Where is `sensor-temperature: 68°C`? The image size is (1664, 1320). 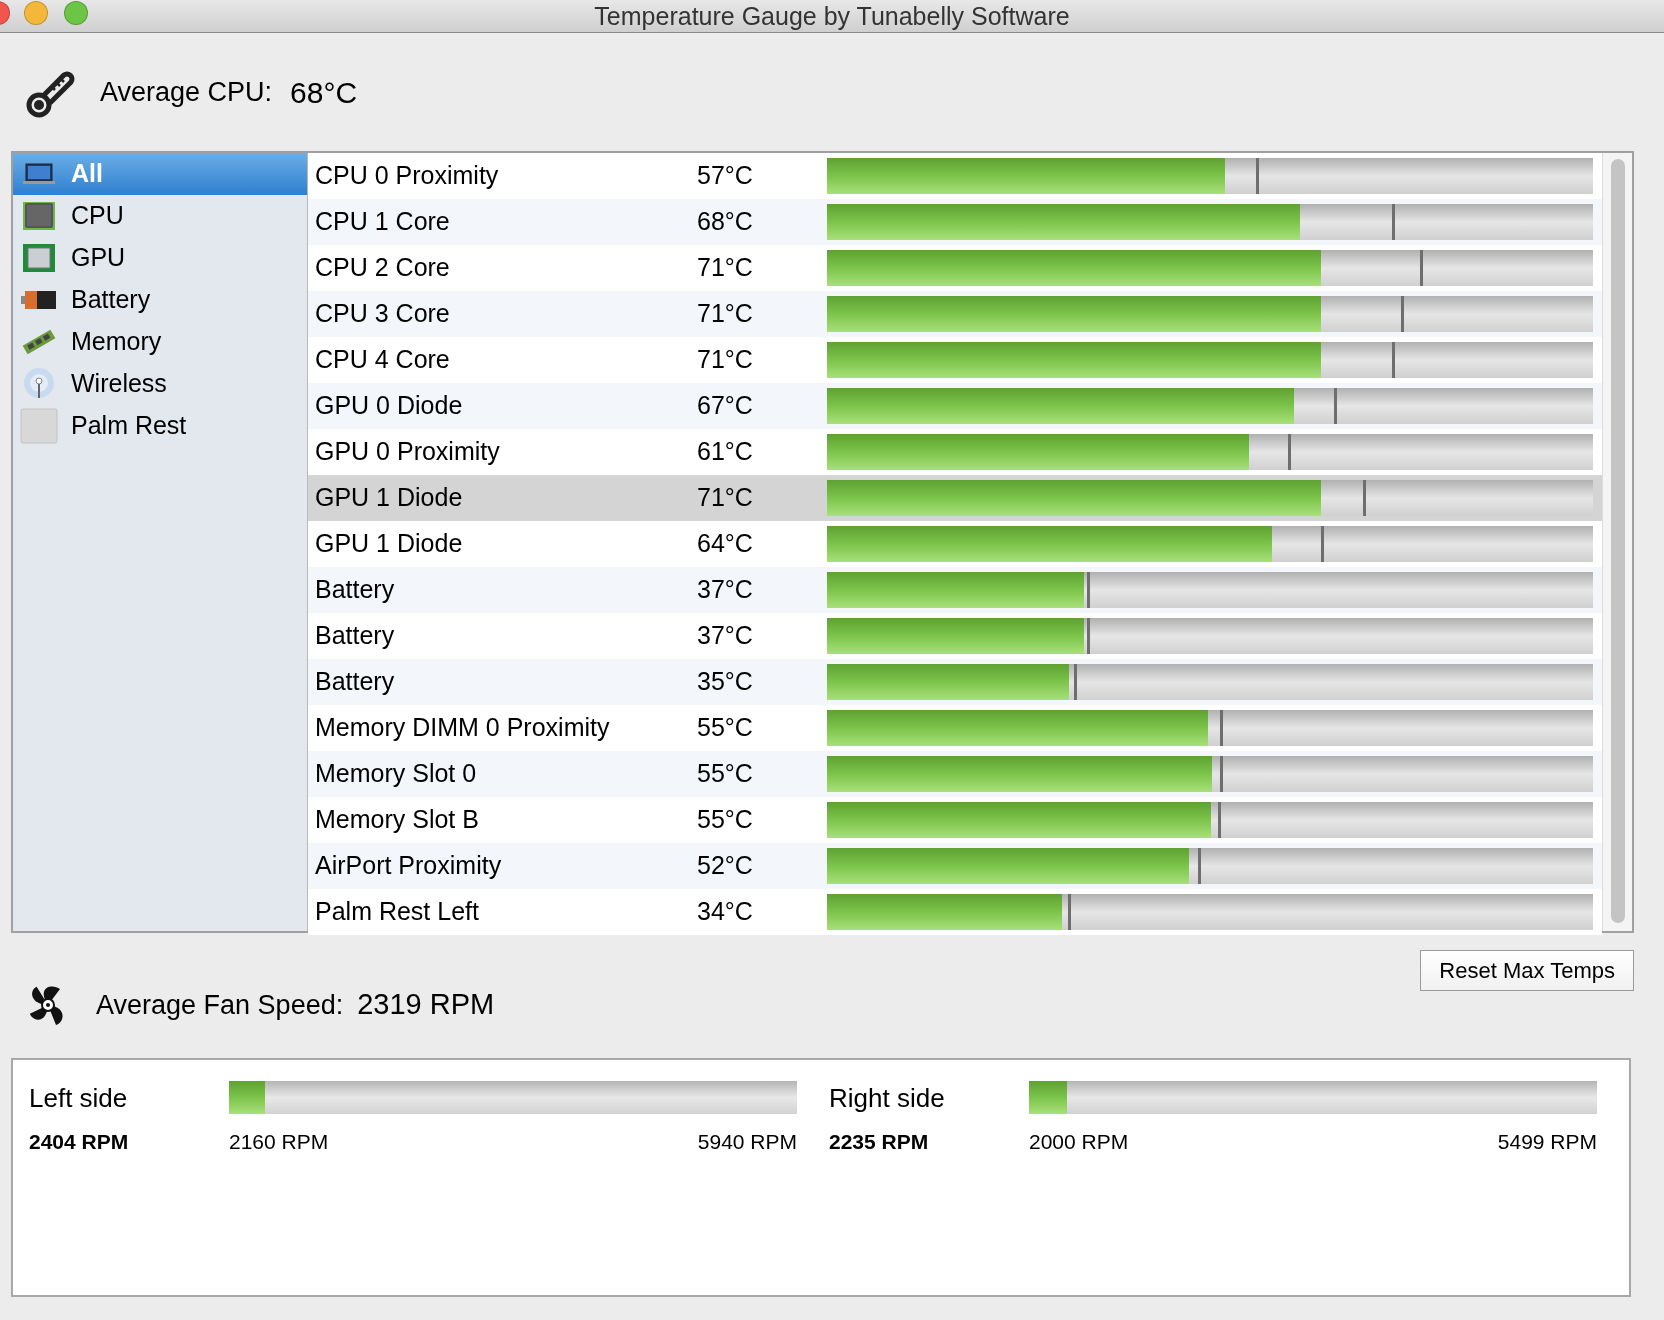 sensor-temperature: 68°C is located at coordinates (725, 222).